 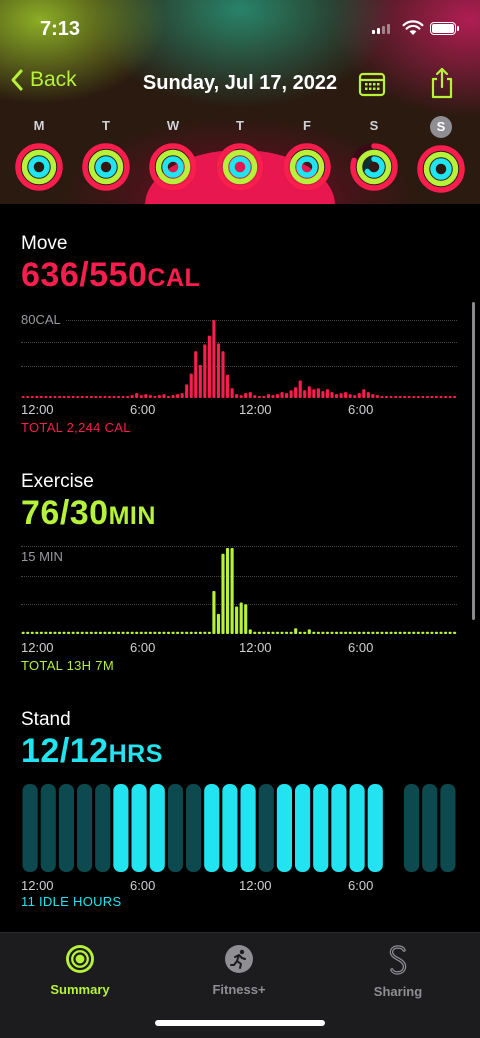 What do you see at coordinates (240, 1023) in the screenshot?
I see `home-indicator` at bounding box center [240, 1023].